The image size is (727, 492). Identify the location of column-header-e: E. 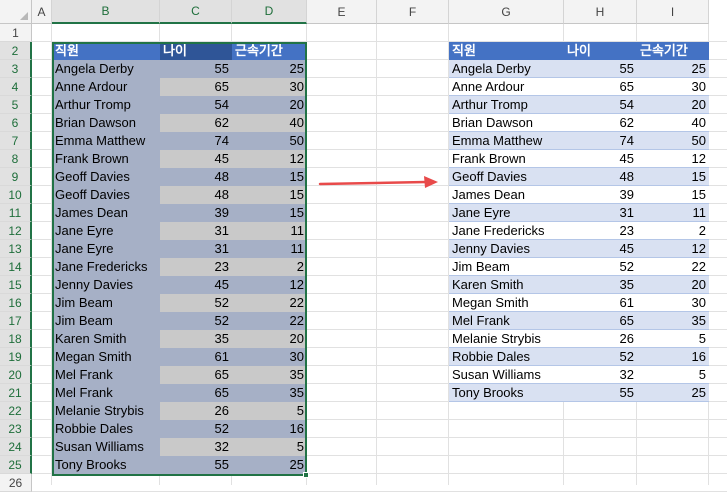
(342, 12).